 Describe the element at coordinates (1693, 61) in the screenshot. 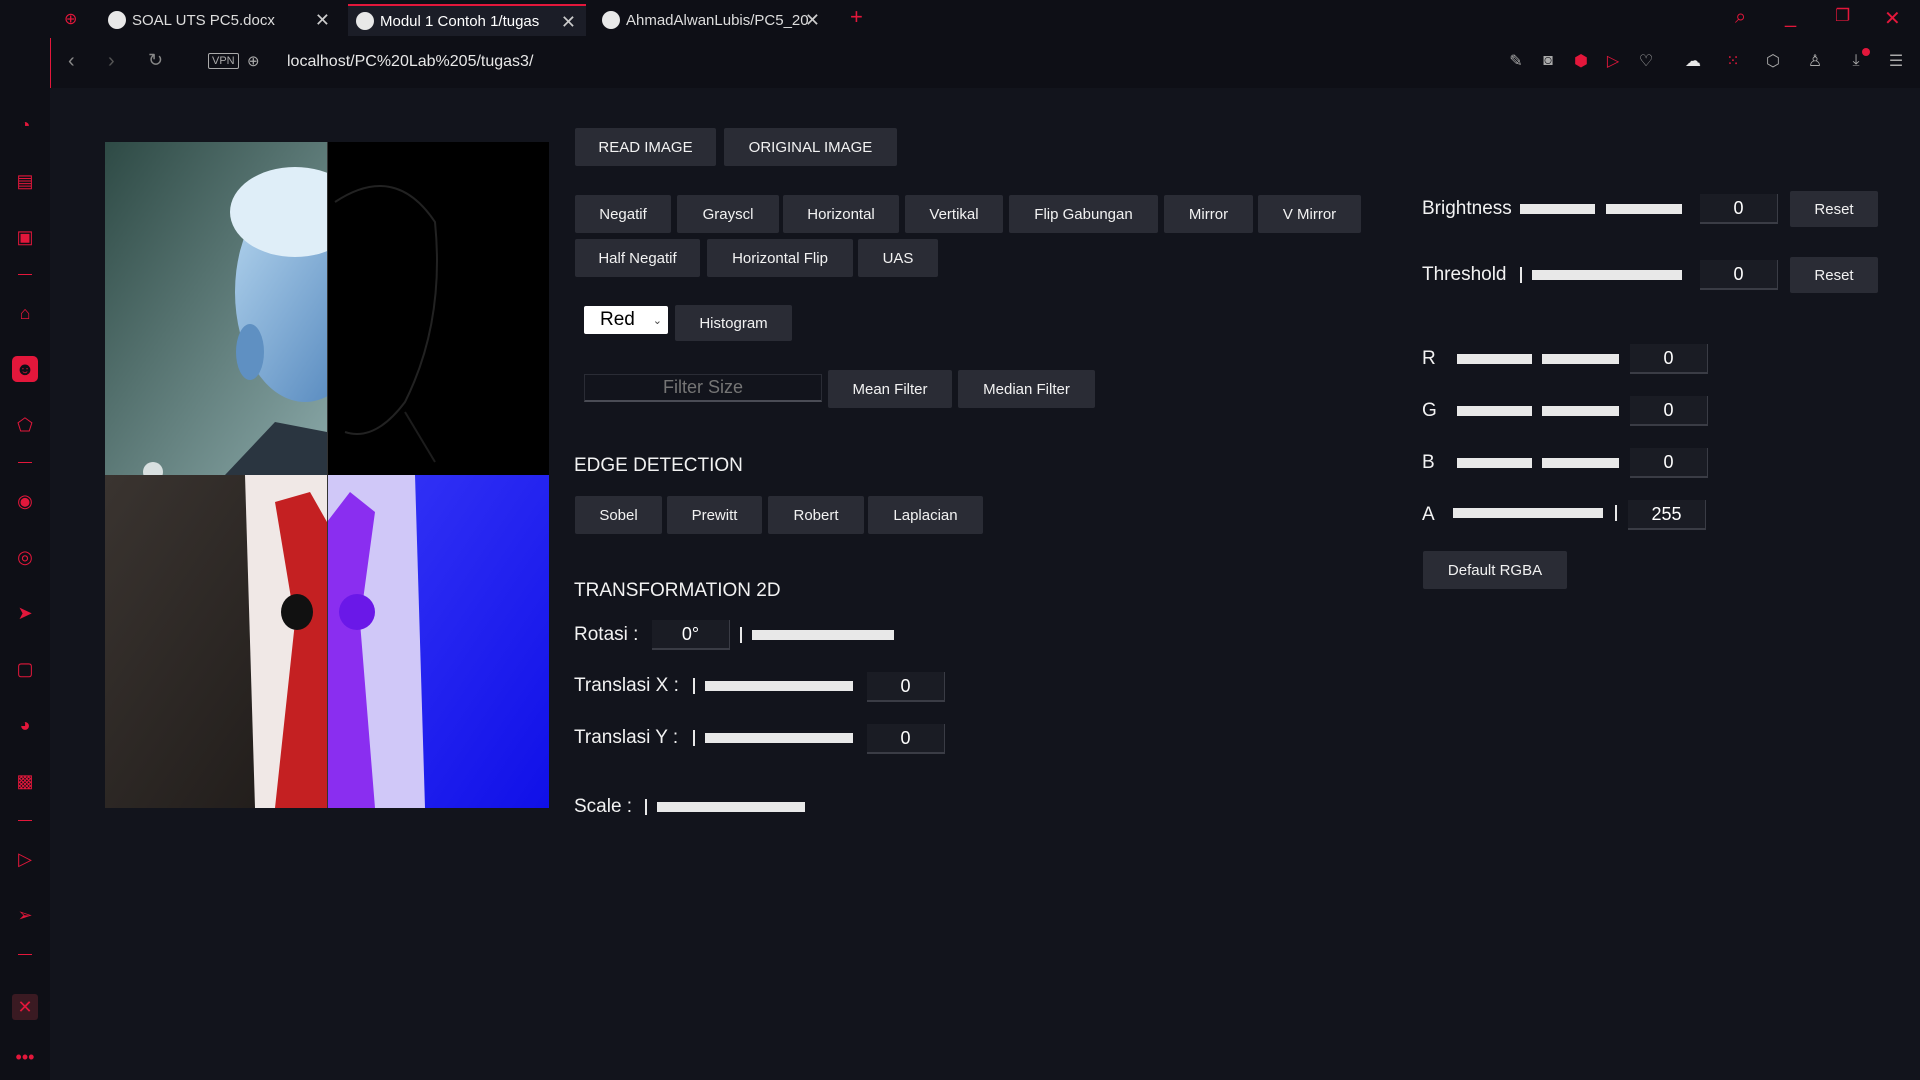

I see `cloud-icon: ☁` at that location.